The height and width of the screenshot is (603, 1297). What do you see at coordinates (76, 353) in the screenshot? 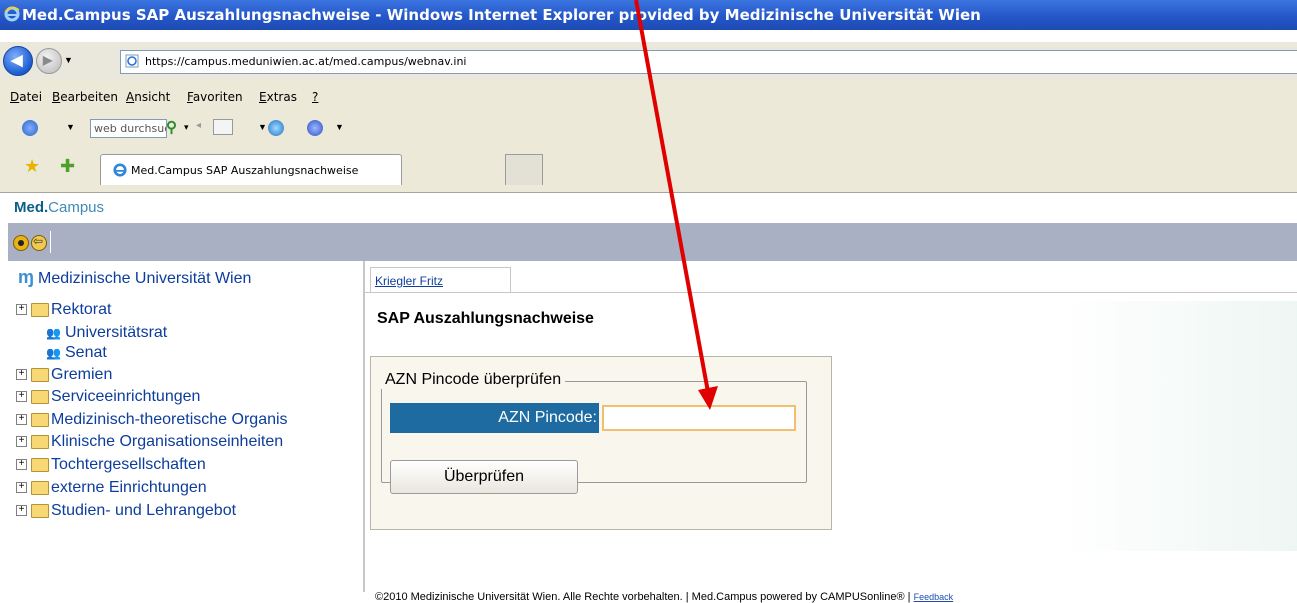
I see `tree-item-senat: 👥 Senat` at bounding box center [76, 353].